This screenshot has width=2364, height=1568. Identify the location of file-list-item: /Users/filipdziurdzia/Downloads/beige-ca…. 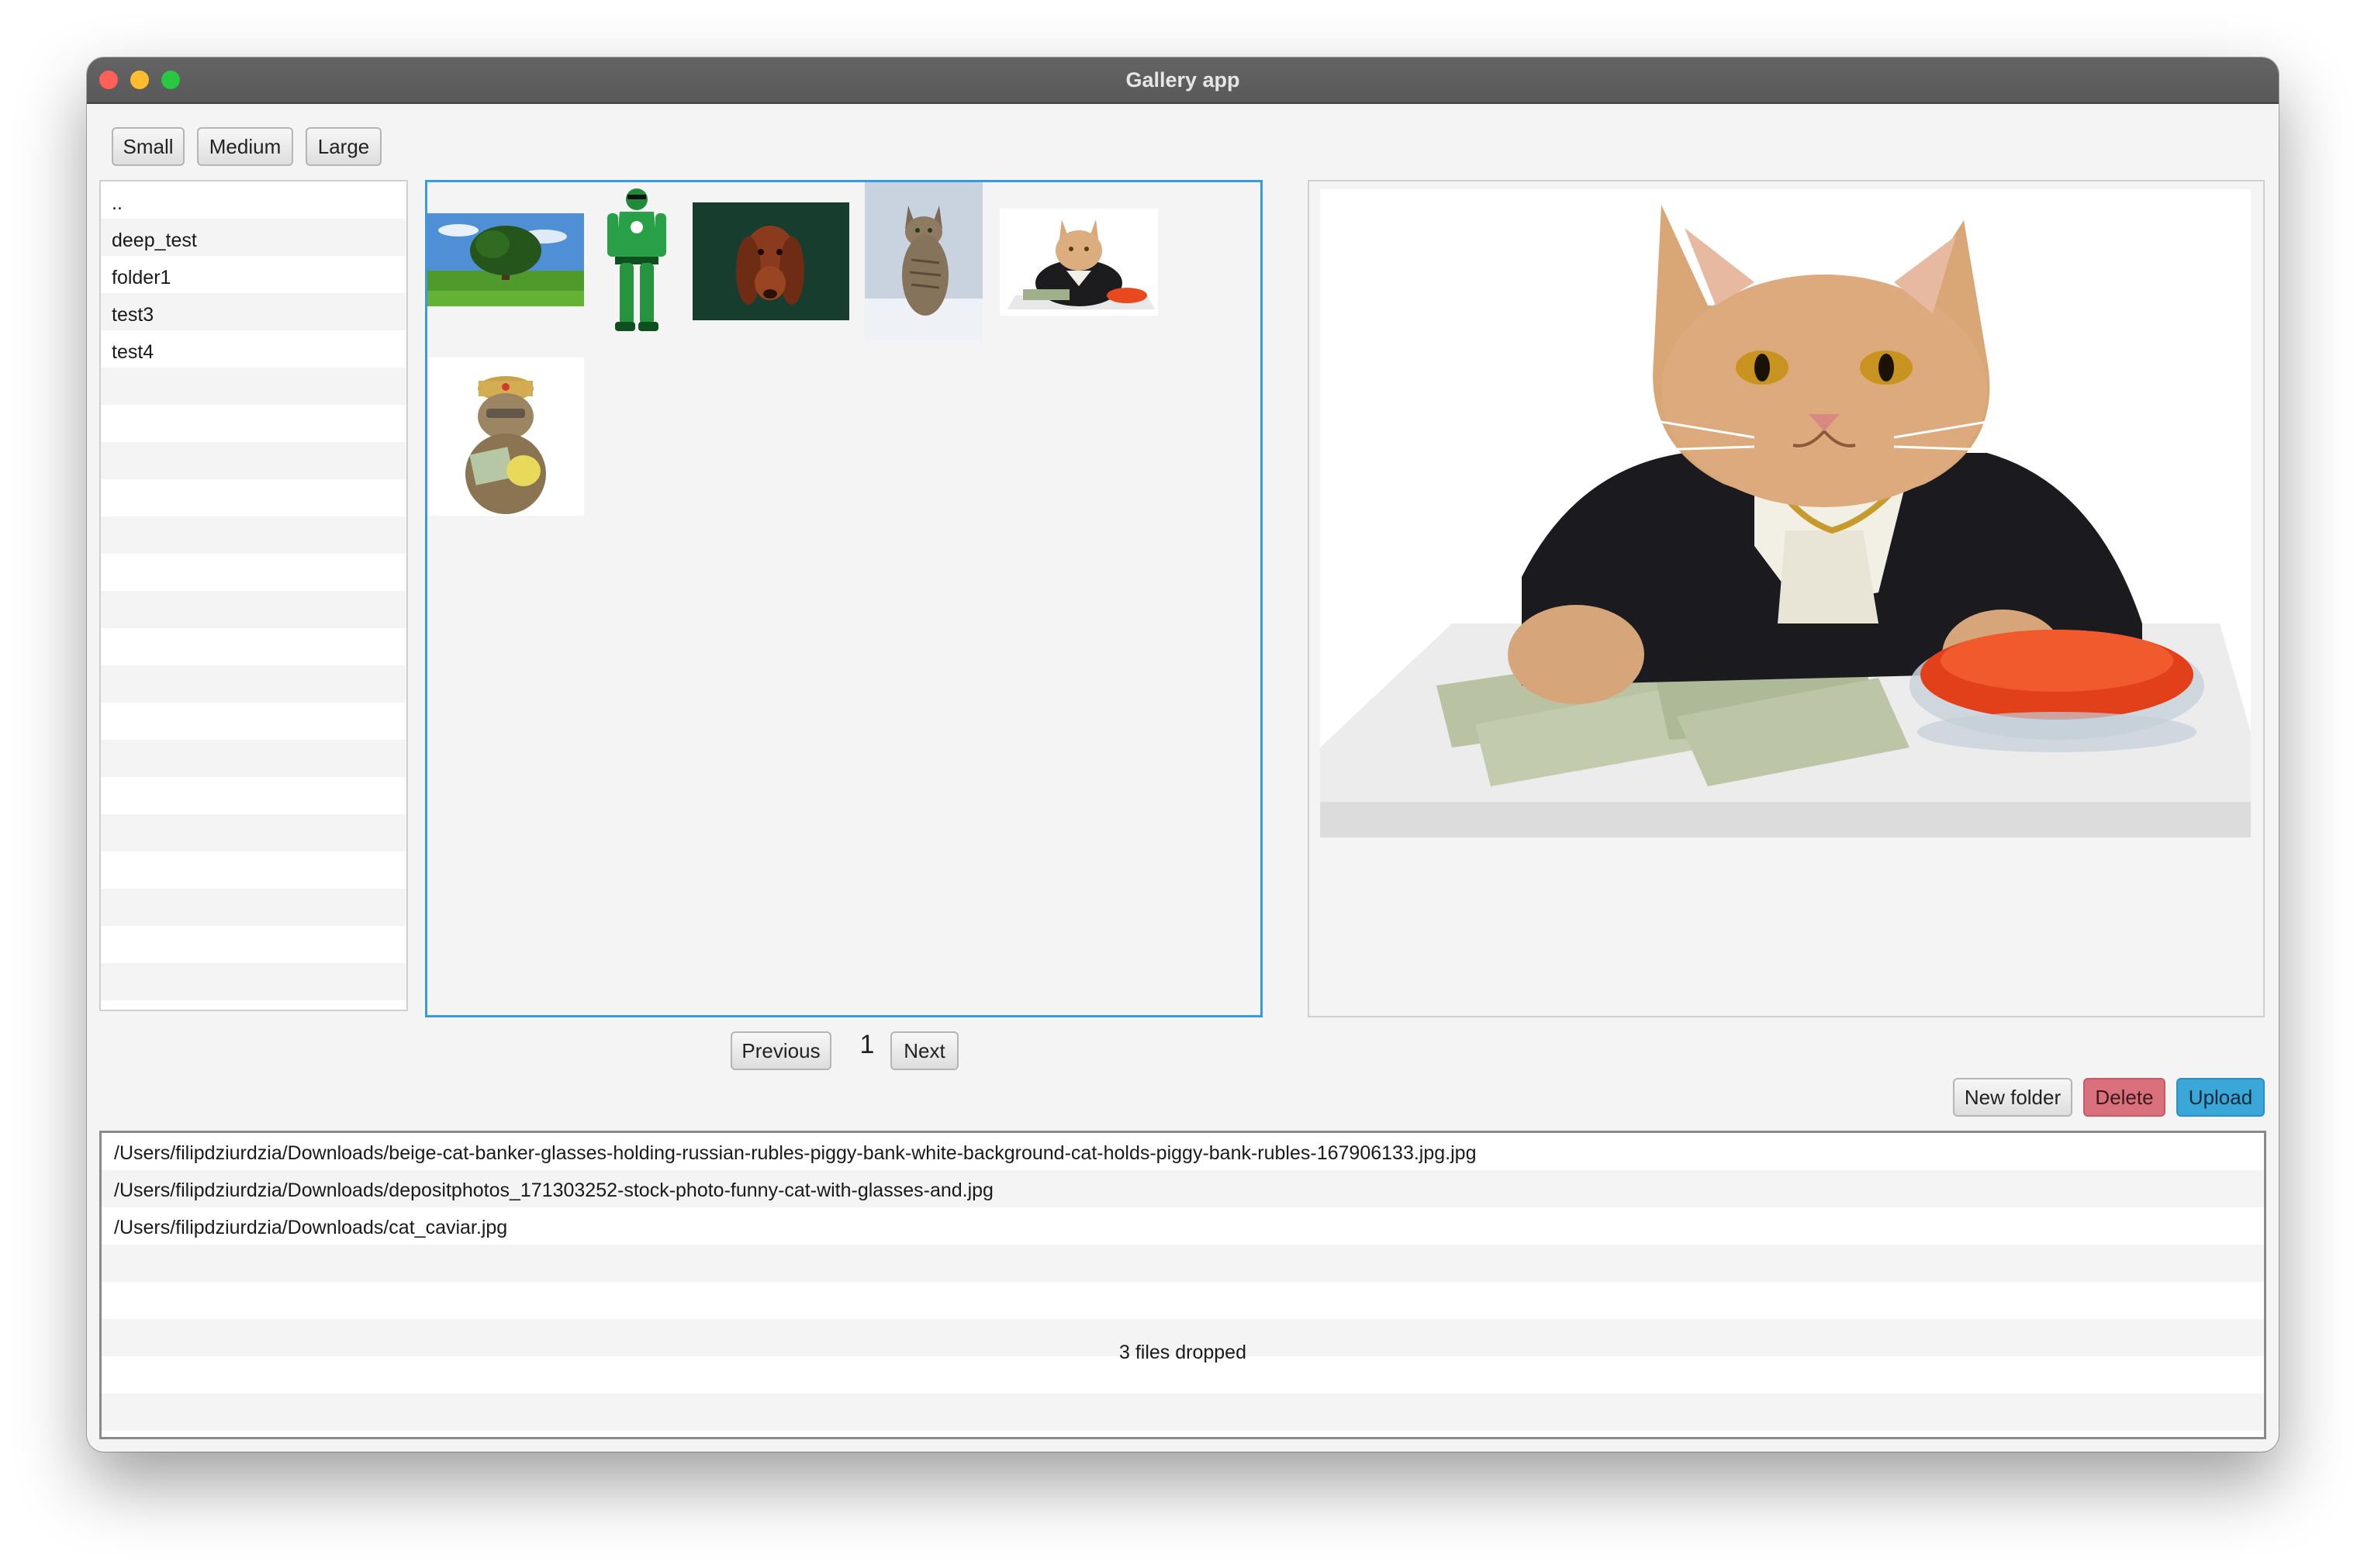
(1183, 1153).